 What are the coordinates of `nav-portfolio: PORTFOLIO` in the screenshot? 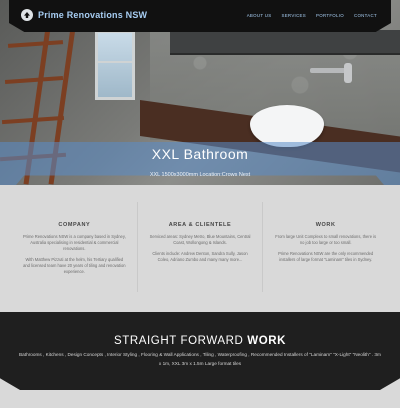 It's located at (330, 15).